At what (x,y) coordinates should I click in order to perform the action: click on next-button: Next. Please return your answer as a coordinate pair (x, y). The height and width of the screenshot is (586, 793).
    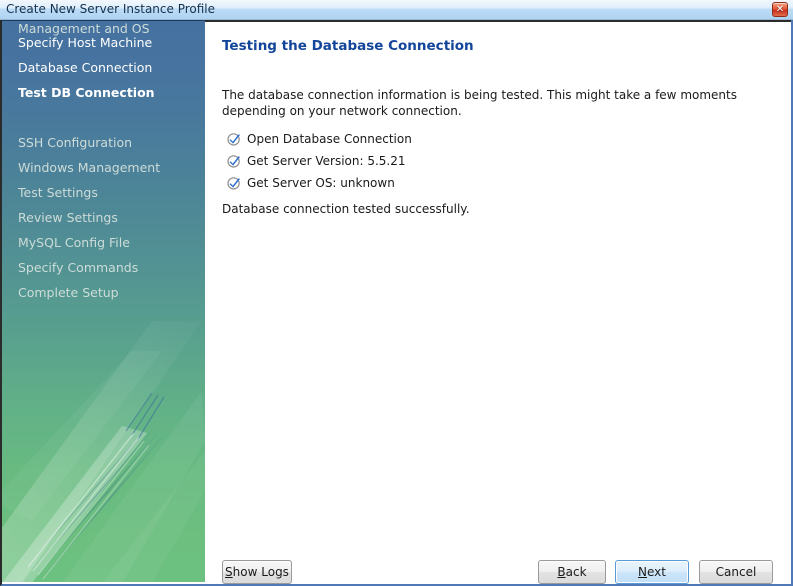
    Looking at the image, I should click on (652, 572).